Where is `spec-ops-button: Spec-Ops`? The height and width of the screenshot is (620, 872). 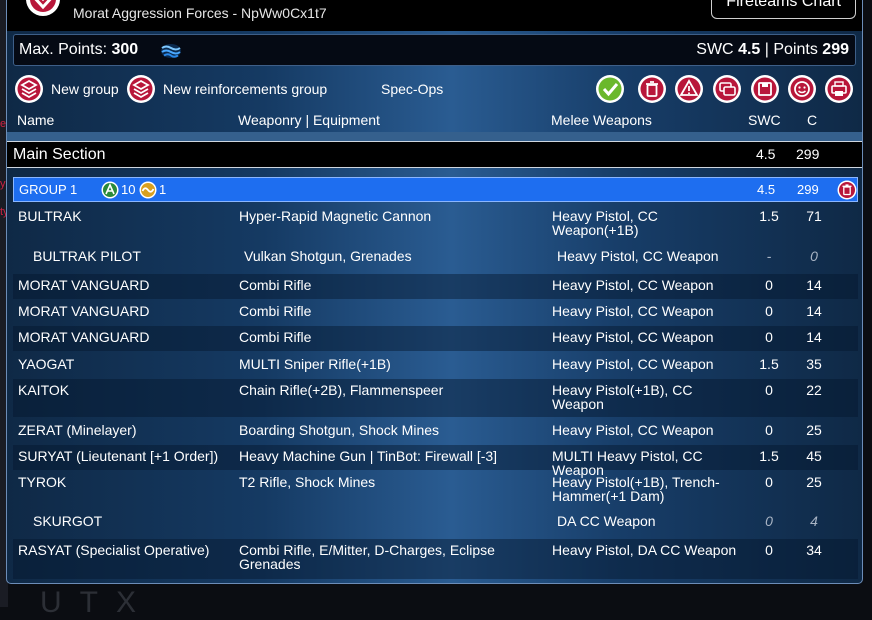 spec-ops-button: Spec-Ops is located at coordinates (412, 89).